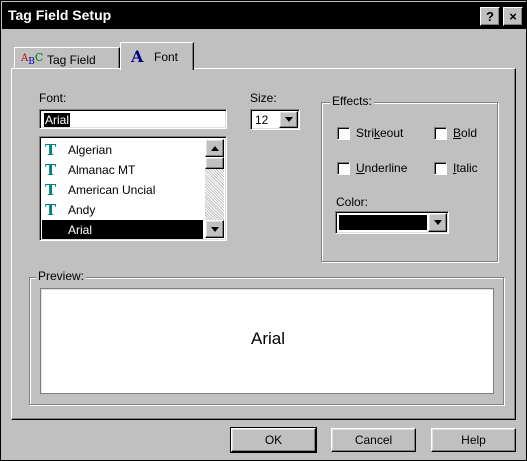  I want to click on tab-tag-field-label: Tag Field, so click(71, 60).